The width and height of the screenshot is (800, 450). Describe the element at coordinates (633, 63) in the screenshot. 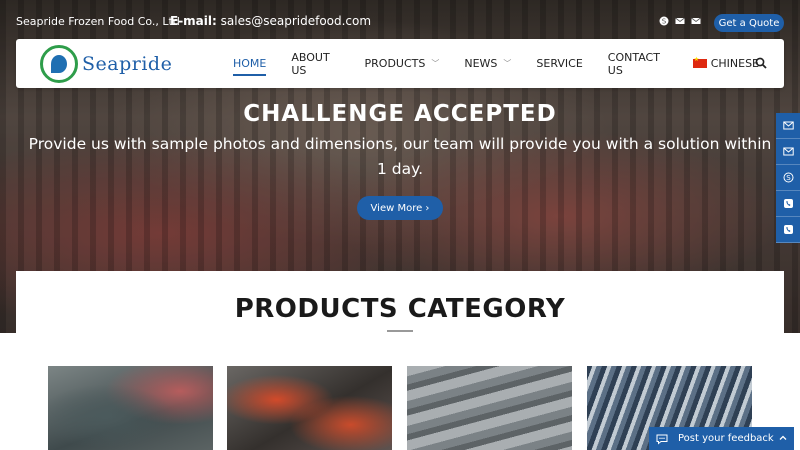

I see `nav-item-label: CONTACT US` at that location.